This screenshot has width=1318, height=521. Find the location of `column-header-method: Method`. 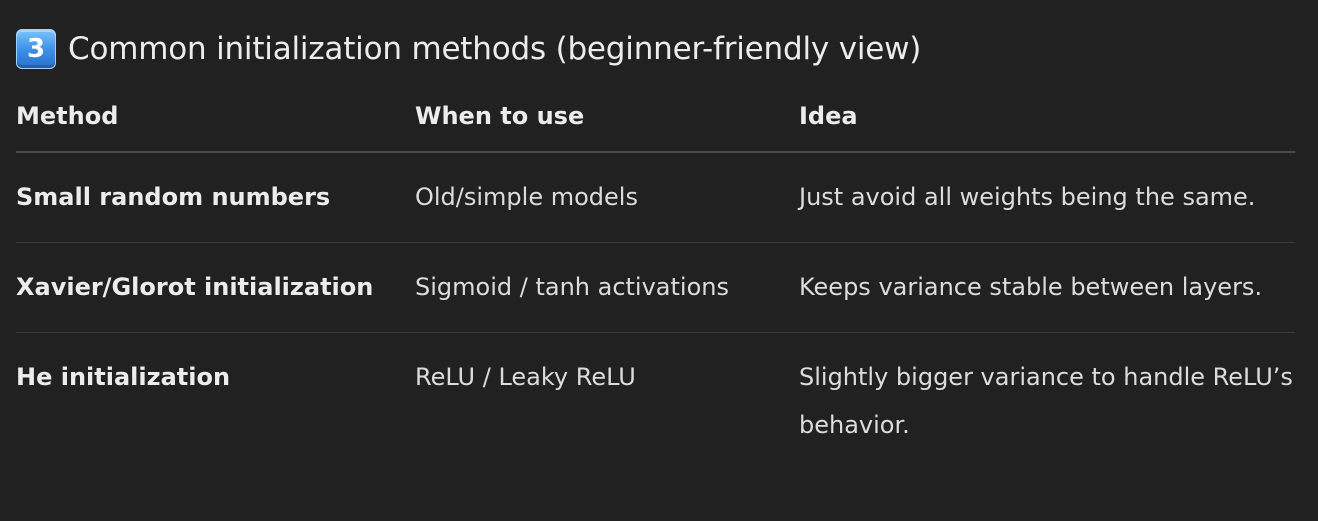

column-header-method: Method is located at coordinates (215, 122).